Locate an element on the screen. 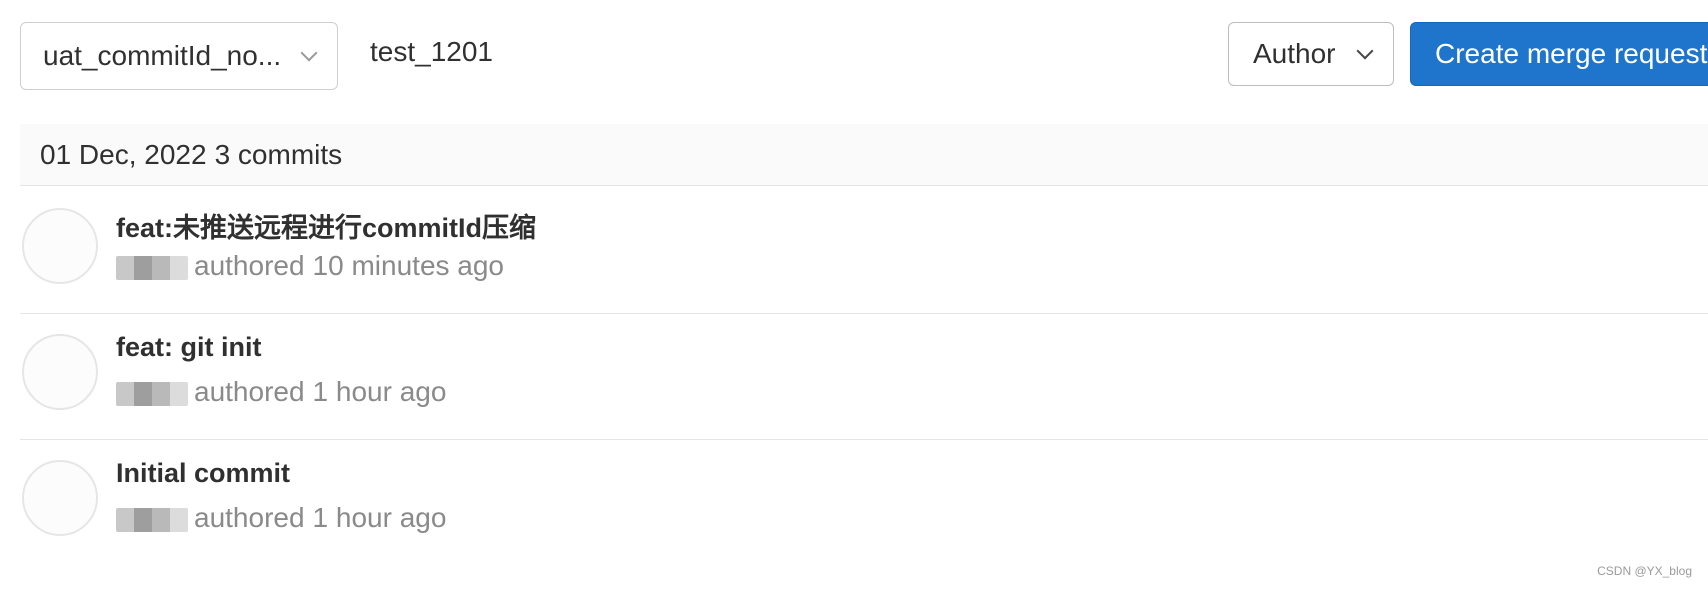 Image resolution: width=1708 pixels, height=592 pixels. create-merge-request-button: Create merge request is located at coordinates (1559, 54).